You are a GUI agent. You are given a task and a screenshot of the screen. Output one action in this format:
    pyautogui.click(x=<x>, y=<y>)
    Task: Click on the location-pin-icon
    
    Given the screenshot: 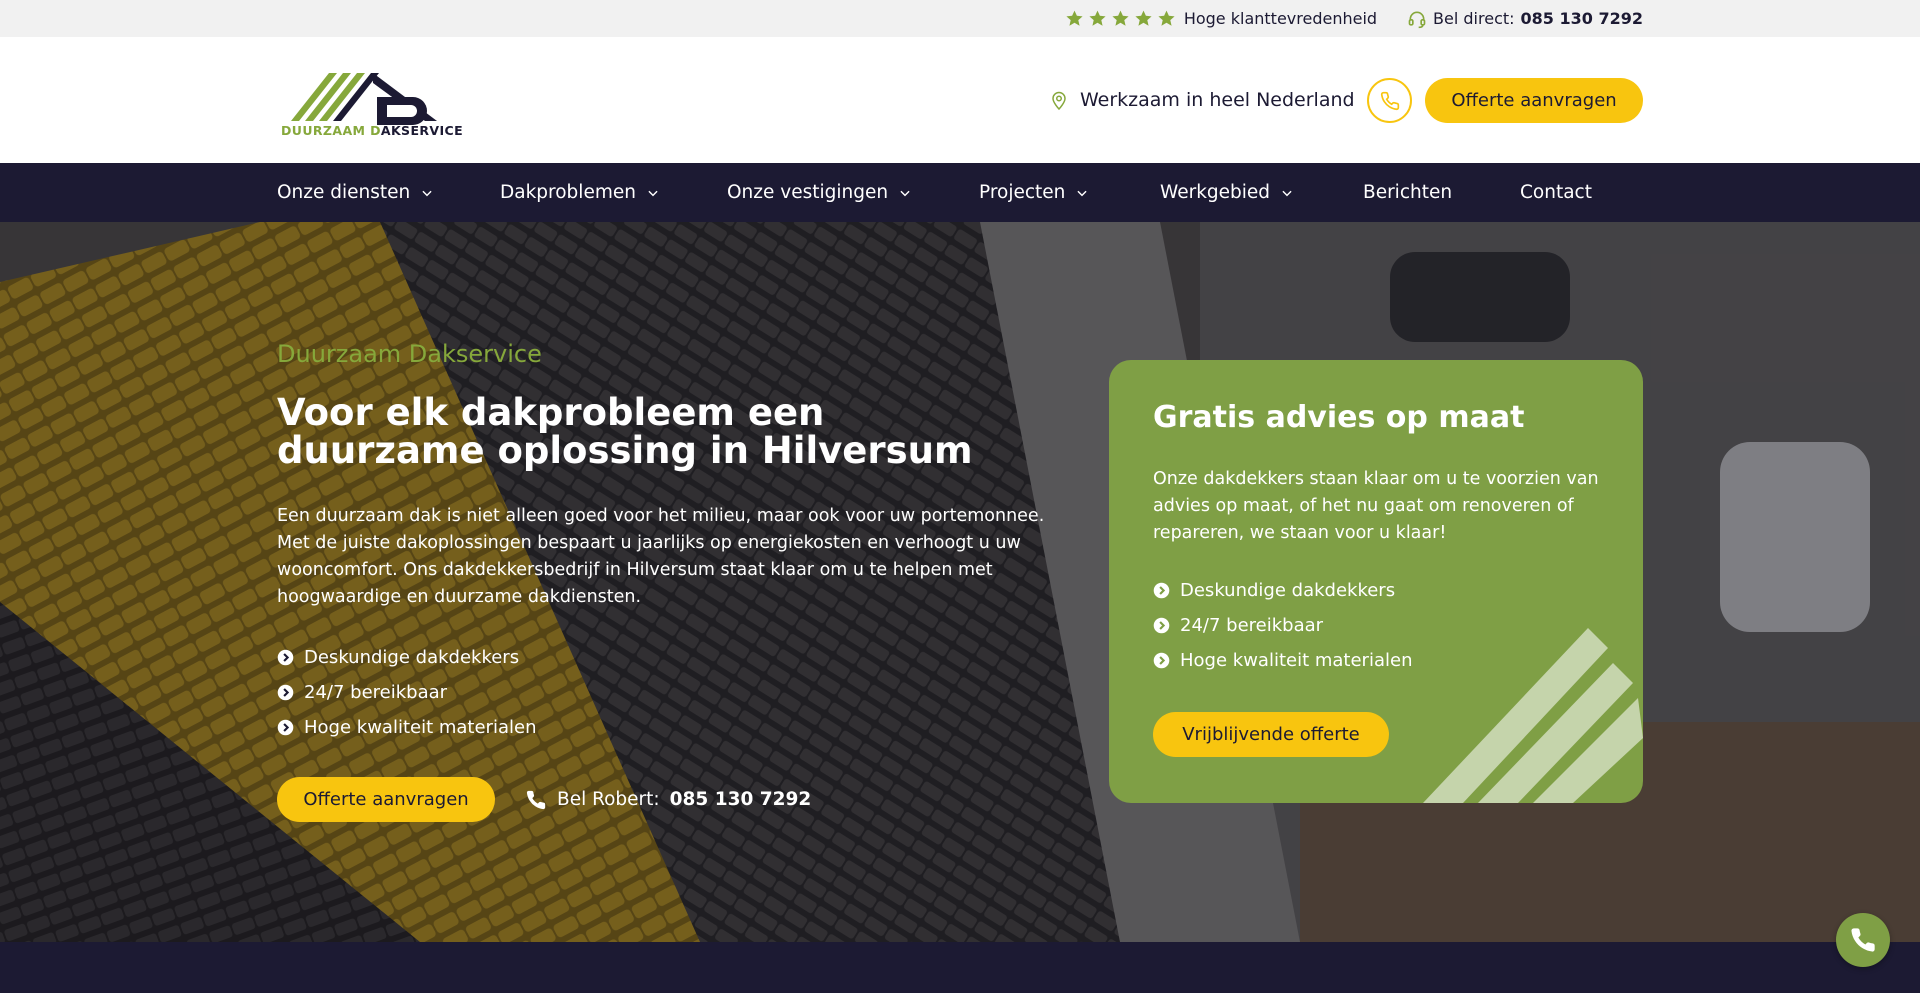 What is the action you would take?
    pyautogui.click(x=1059, y=101)
    